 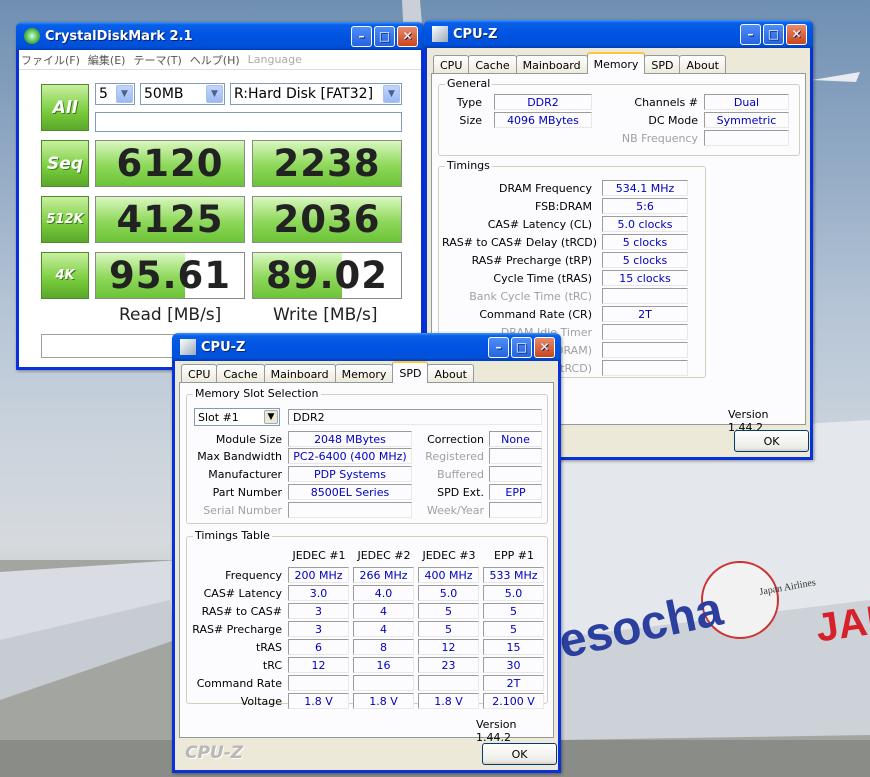 I want to click on seq-write-result: 2238, so click(x=327, y=163).